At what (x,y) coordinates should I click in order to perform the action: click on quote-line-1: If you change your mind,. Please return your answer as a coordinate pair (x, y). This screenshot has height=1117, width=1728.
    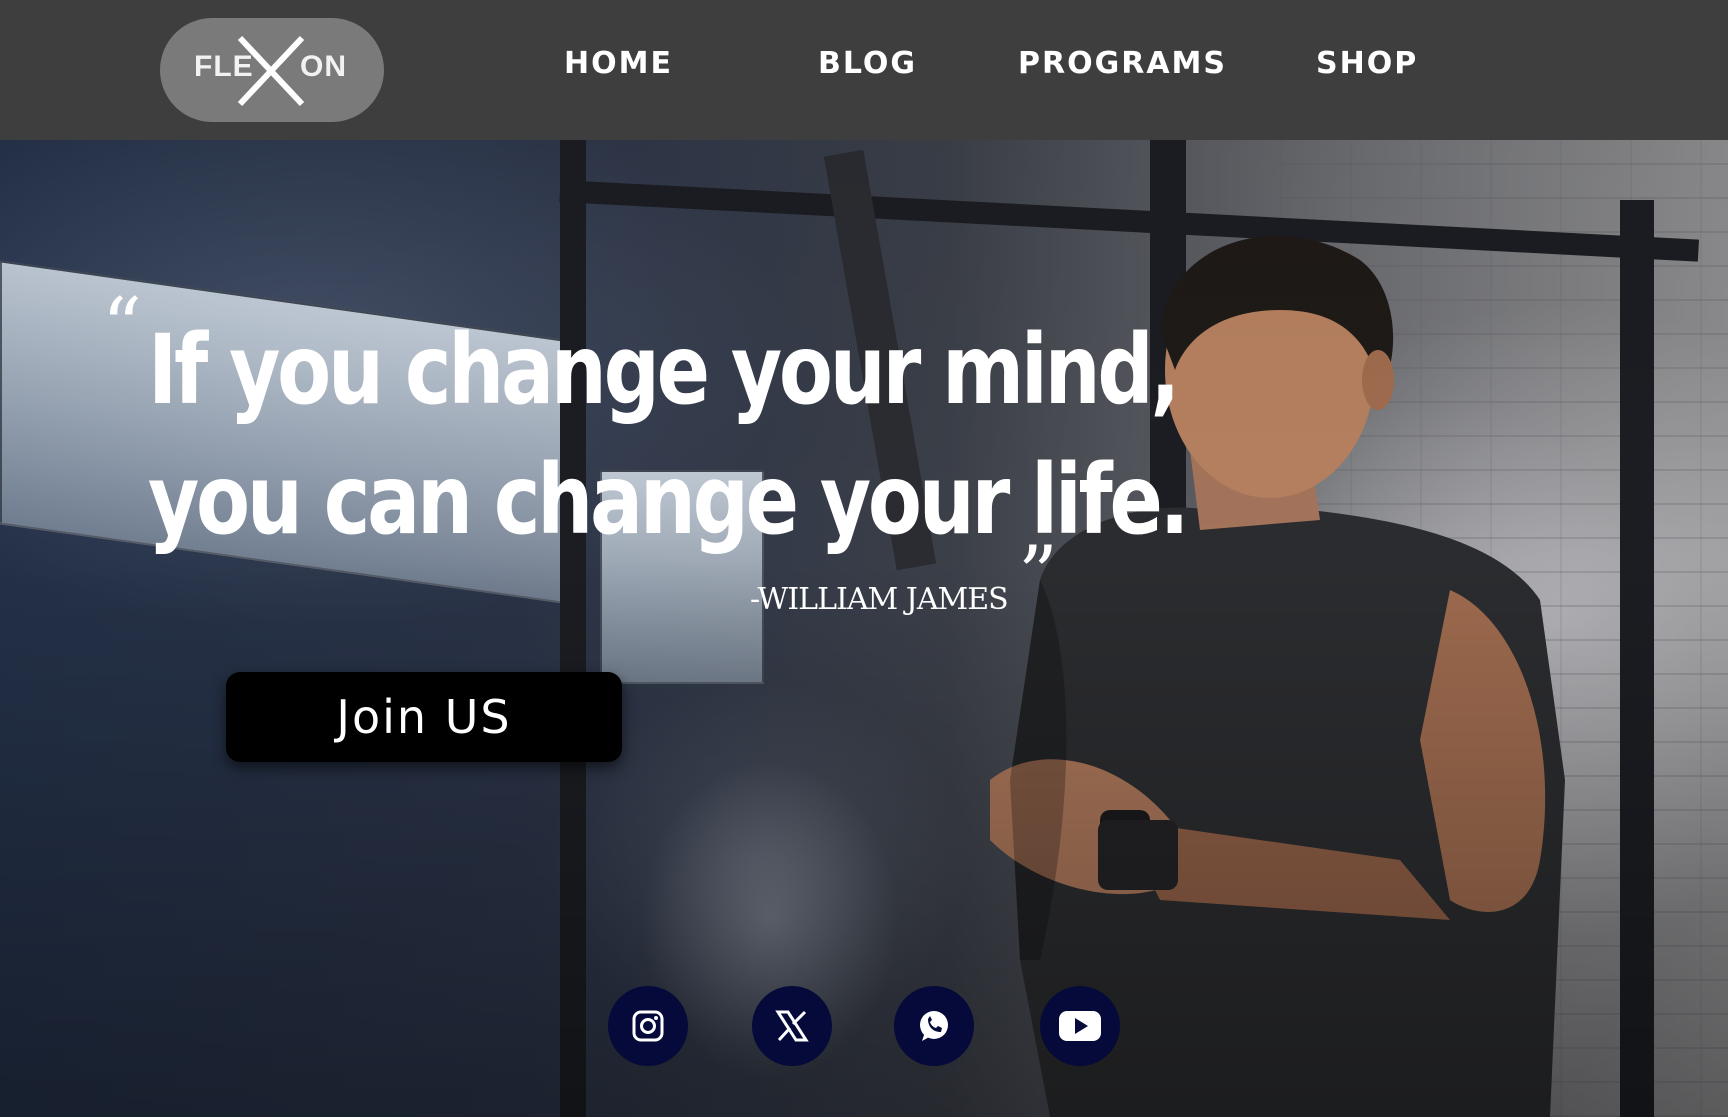
    Looking at the image, I should click on (664, 370).